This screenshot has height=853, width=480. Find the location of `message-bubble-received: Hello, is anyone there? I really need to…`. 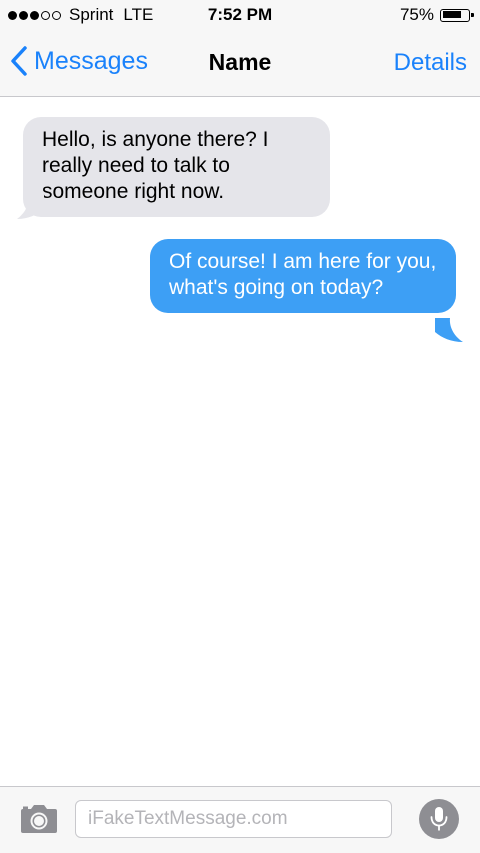

message-bubble-received: Hello, is anyone there? I really need to… is located at coordinates (176, 167).